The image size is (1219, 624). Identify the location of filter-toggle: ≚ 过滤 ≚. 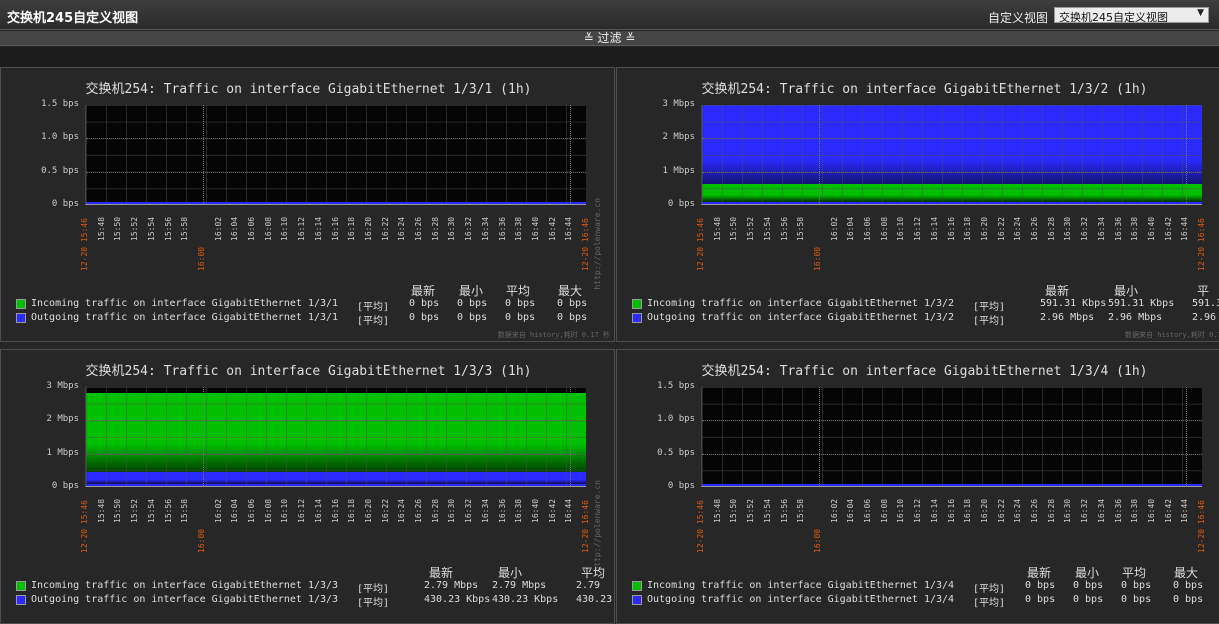
(609, 38).